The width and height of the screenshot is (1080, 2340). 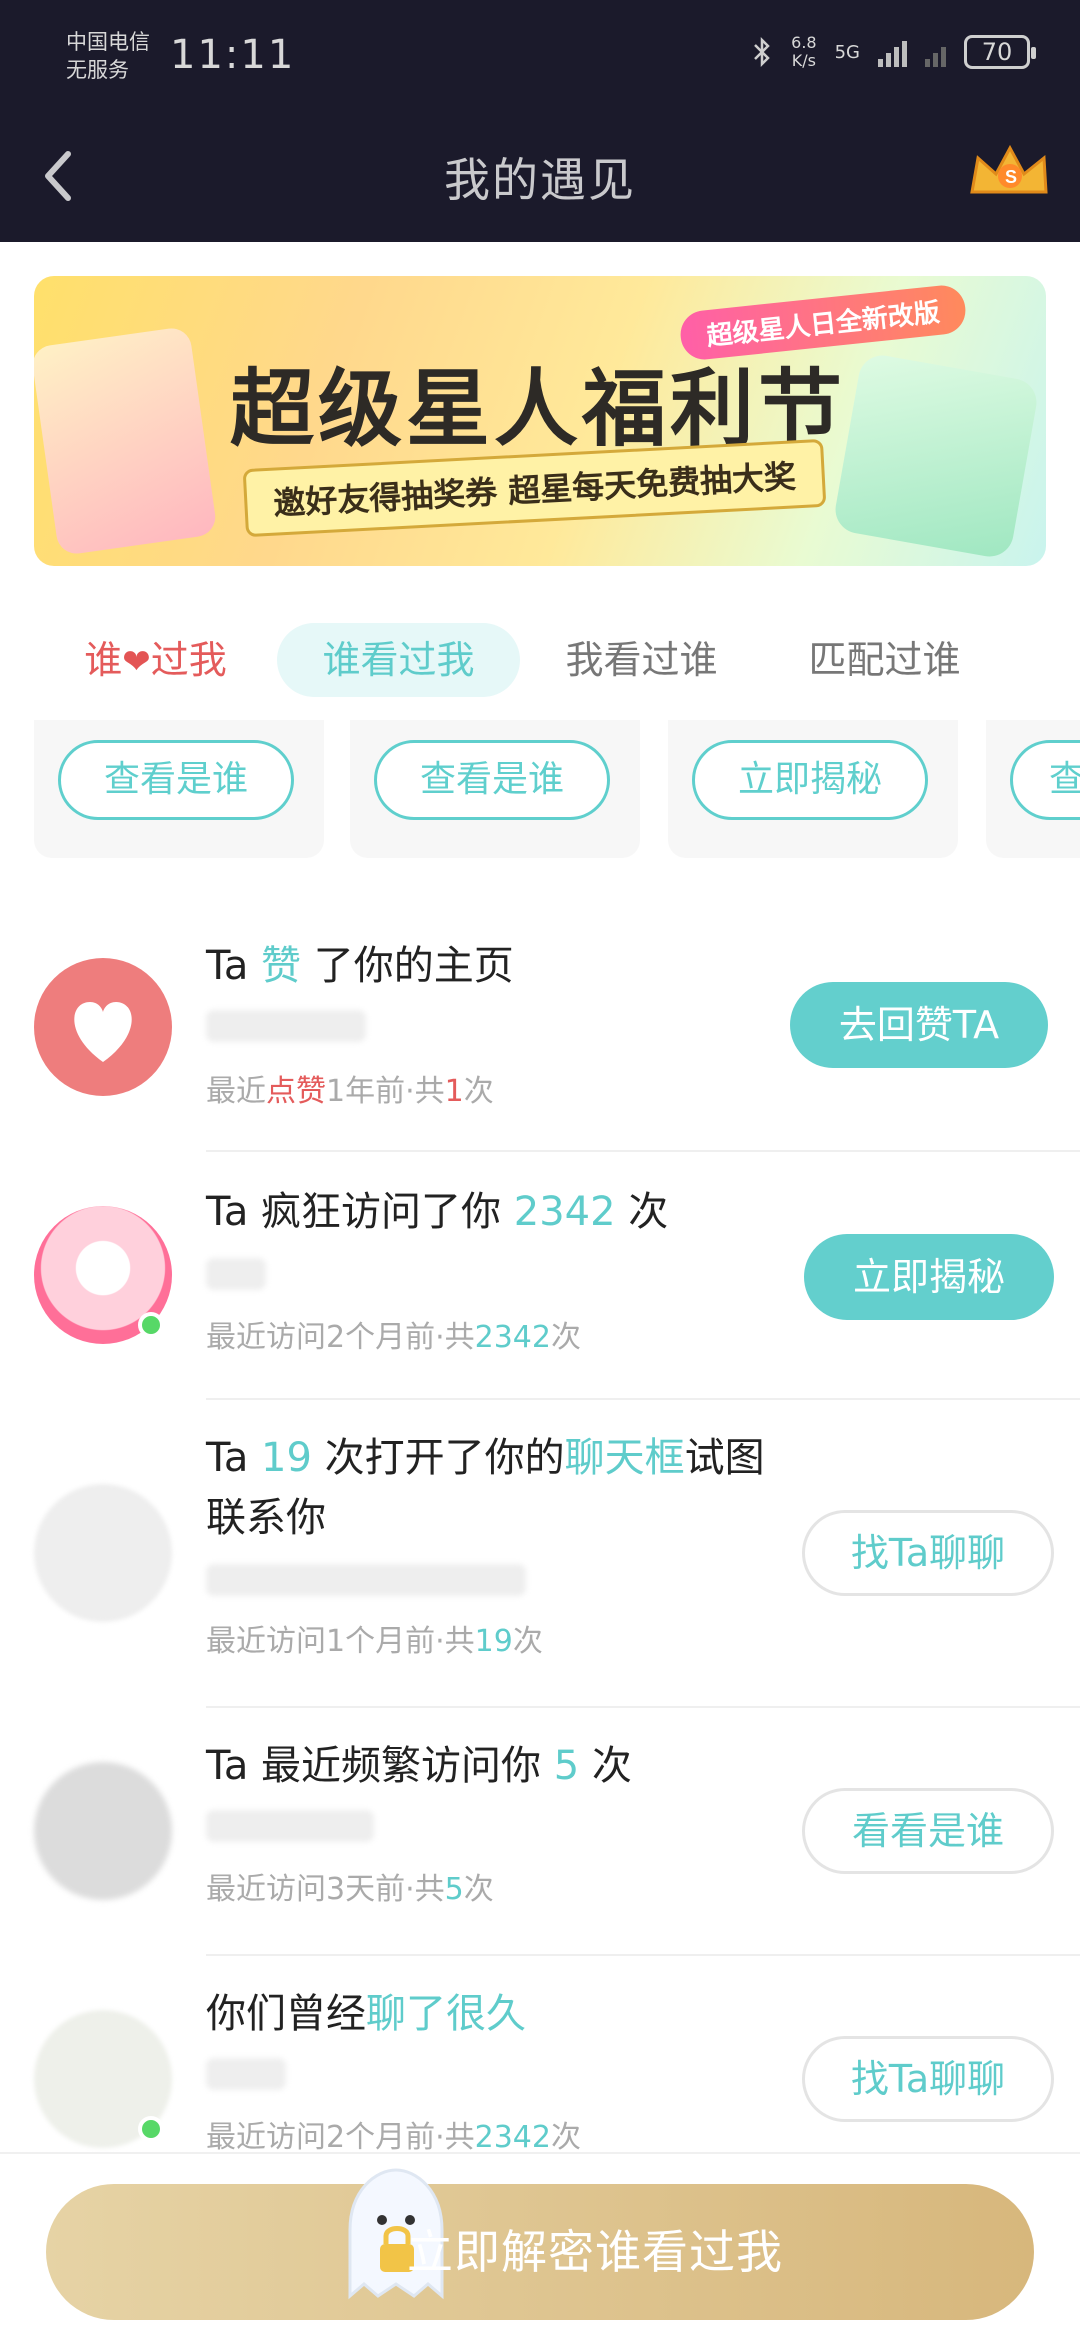 What do you see at coordinates (233, 55) in the screenshot?
I see `clock: 11:11` at bounding box center [233, 55].